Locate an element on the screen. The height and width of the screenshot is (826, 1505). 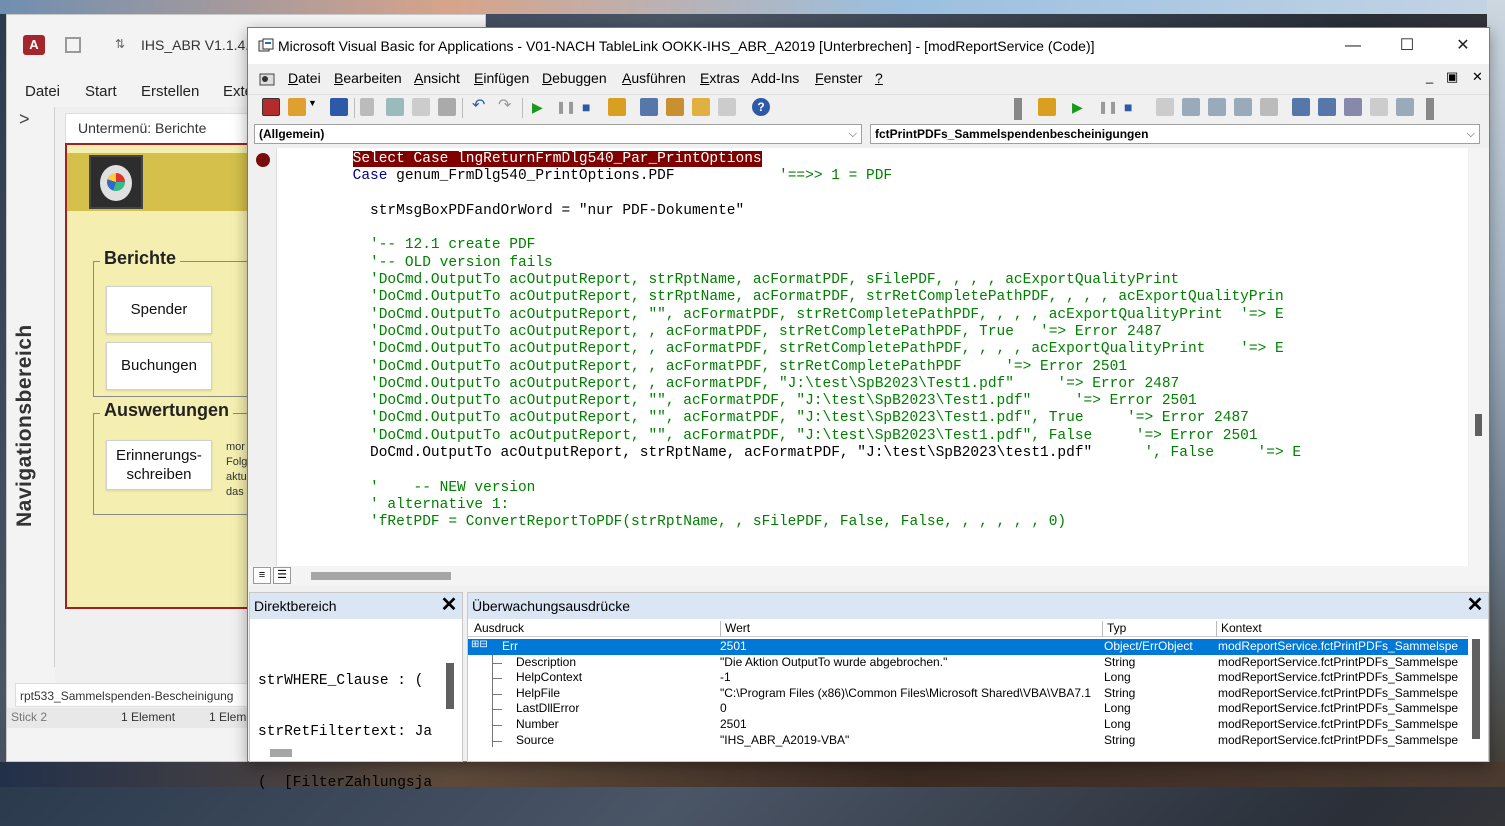
code-line: '-- 12.1 create PDF is located at coordinates (792, 245).